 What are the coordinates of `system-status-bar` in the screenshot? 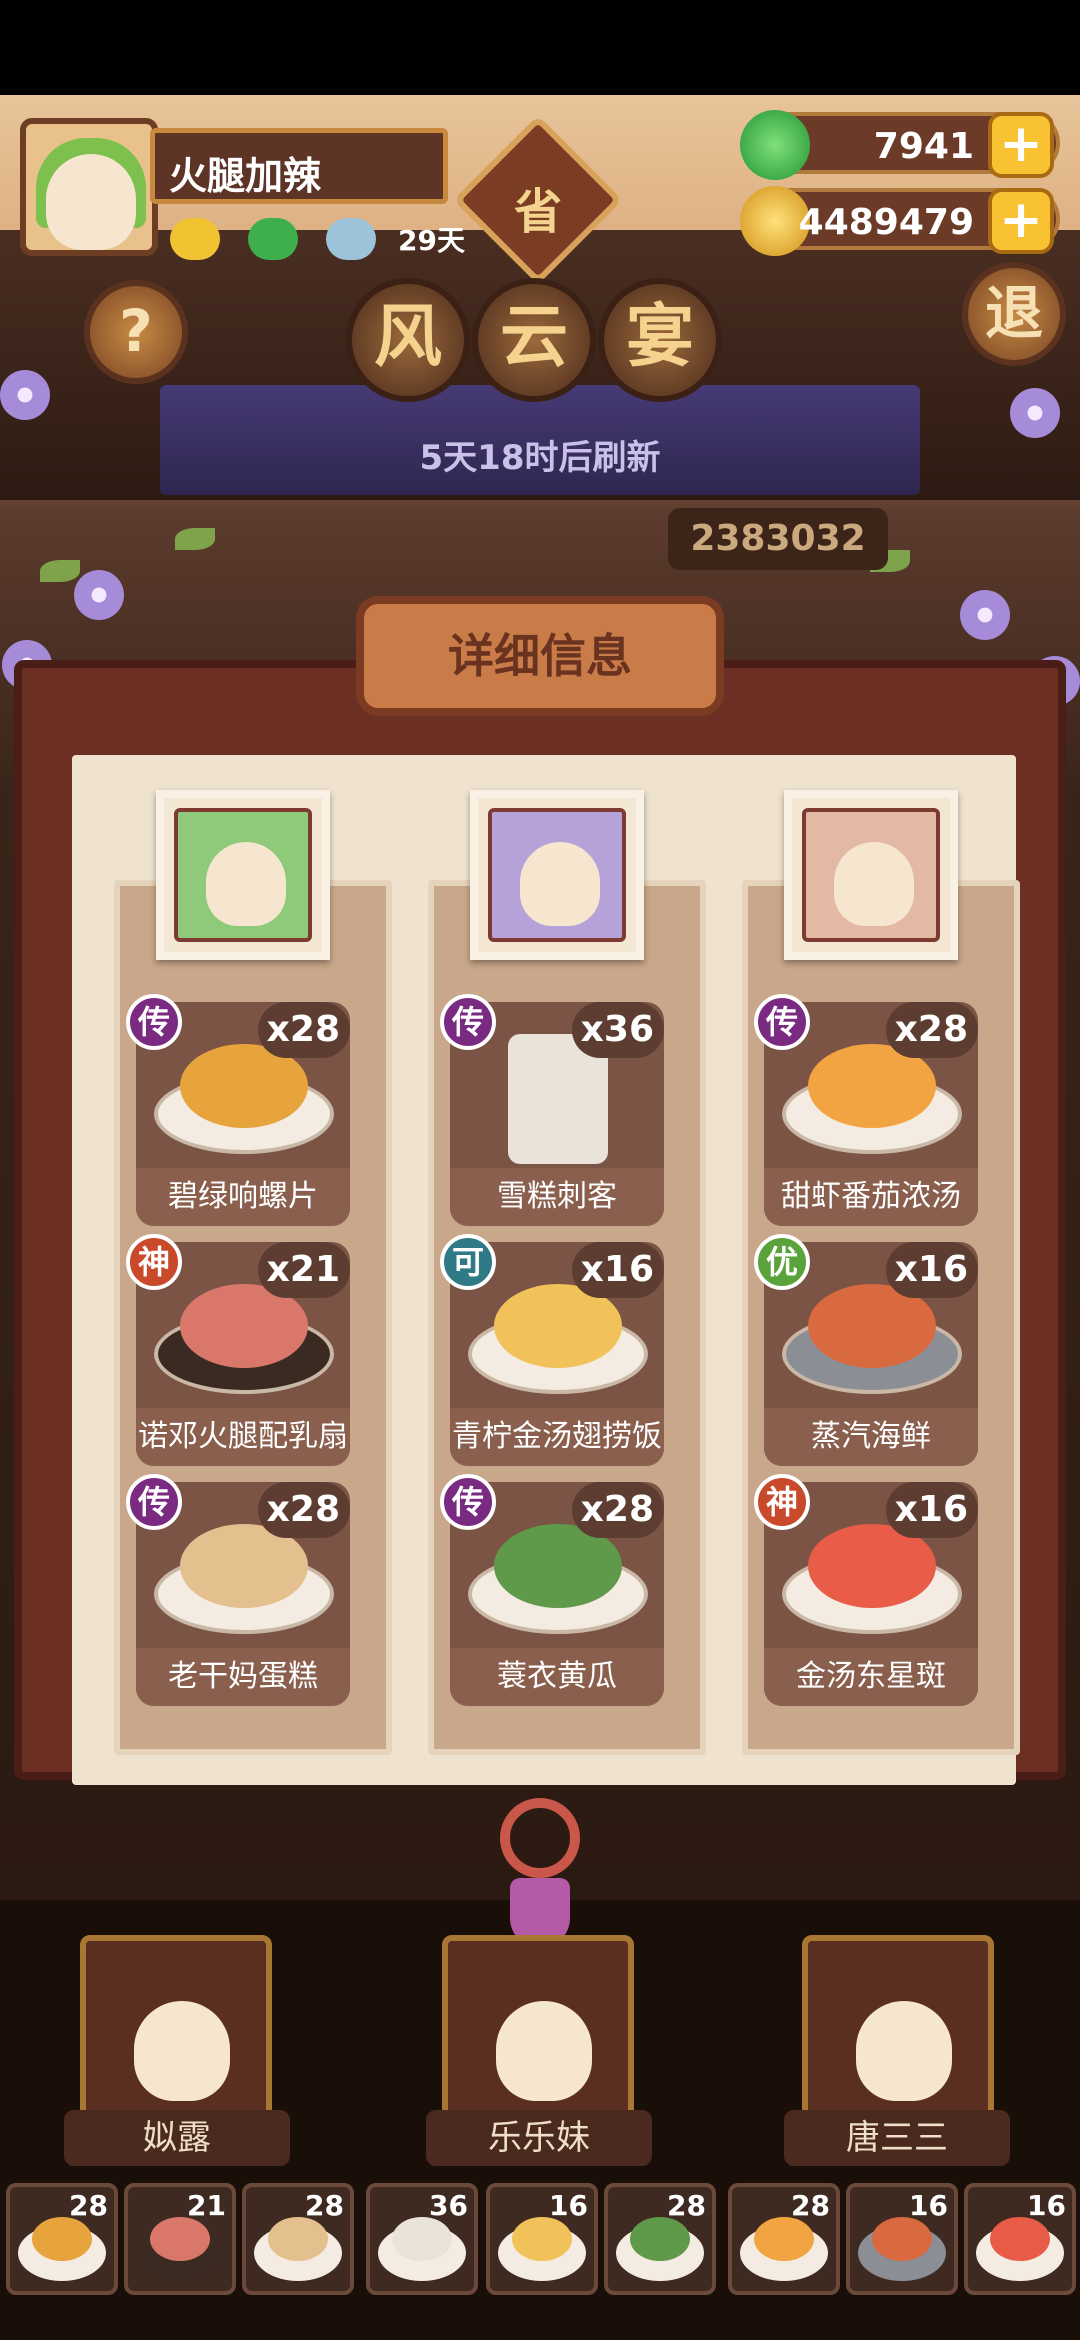 It's located at (540, 47).